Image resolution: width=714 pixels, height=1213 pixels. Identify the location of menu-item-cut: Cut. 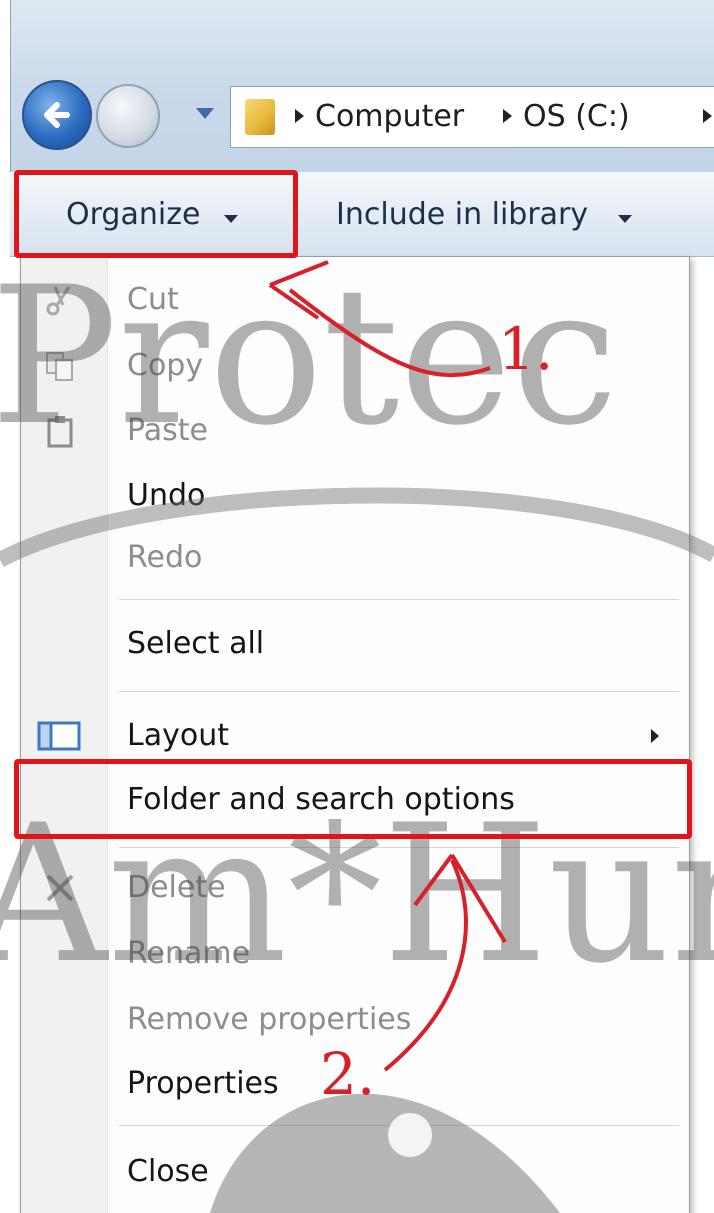
(355, 300).